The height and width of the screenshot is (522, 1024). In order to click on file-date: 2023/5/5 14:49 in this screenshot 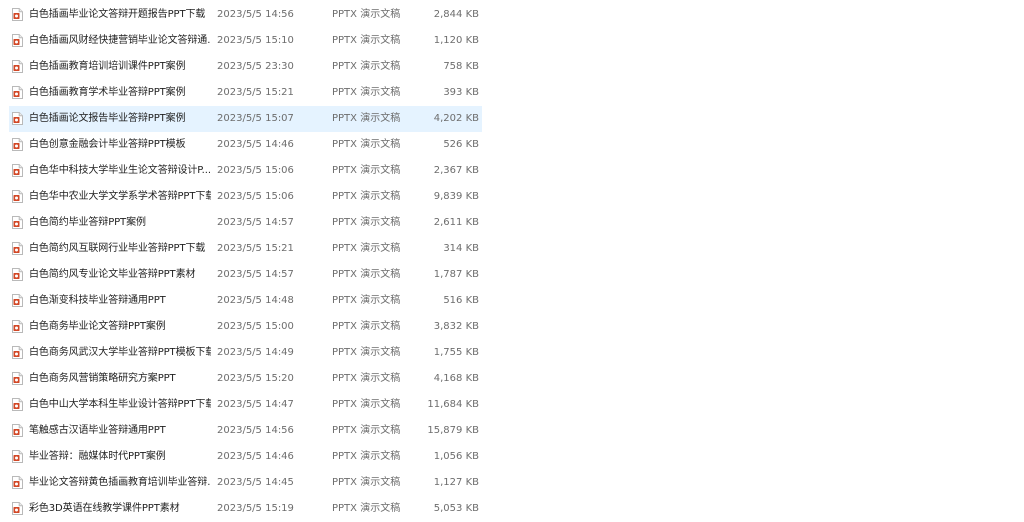, I will do `click(255, 352)`.